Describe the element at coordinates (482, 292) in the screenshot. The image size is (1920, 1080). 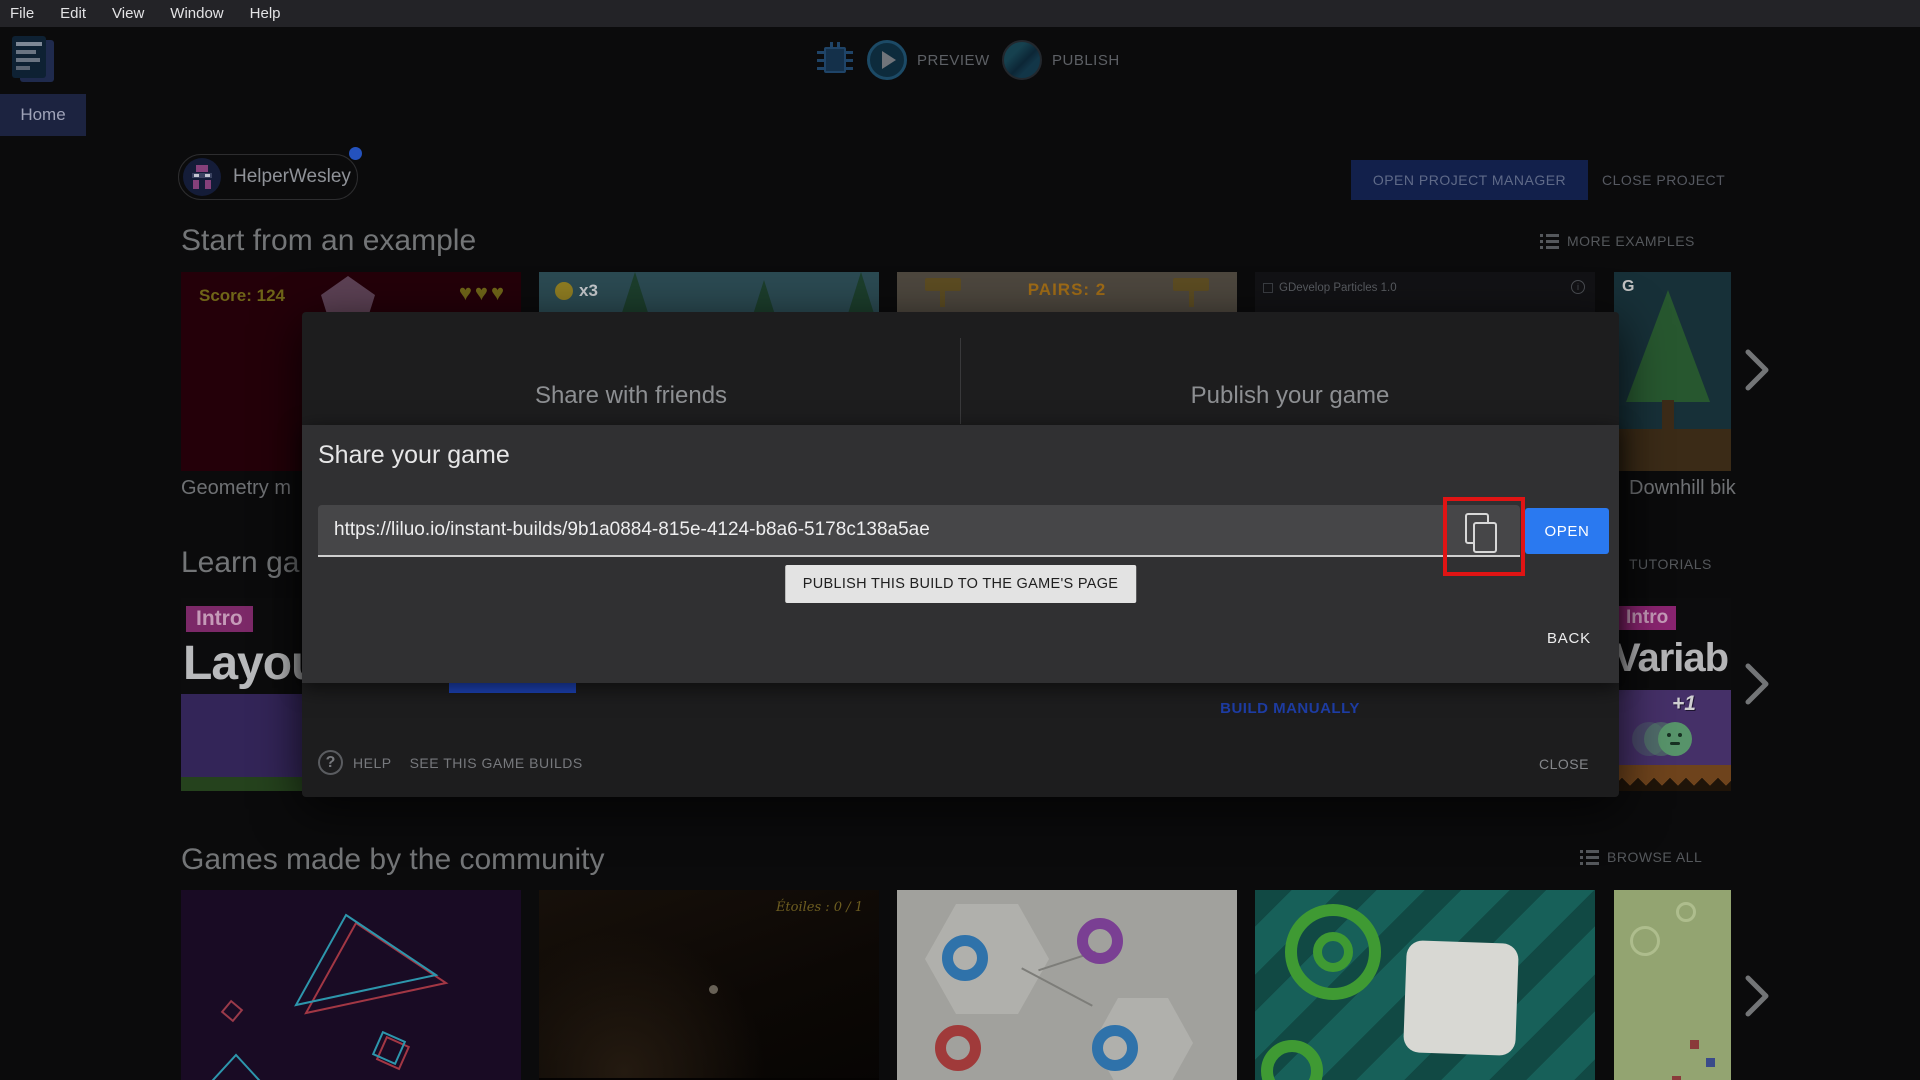
I see `hearts: ♥♥♥` at that location.